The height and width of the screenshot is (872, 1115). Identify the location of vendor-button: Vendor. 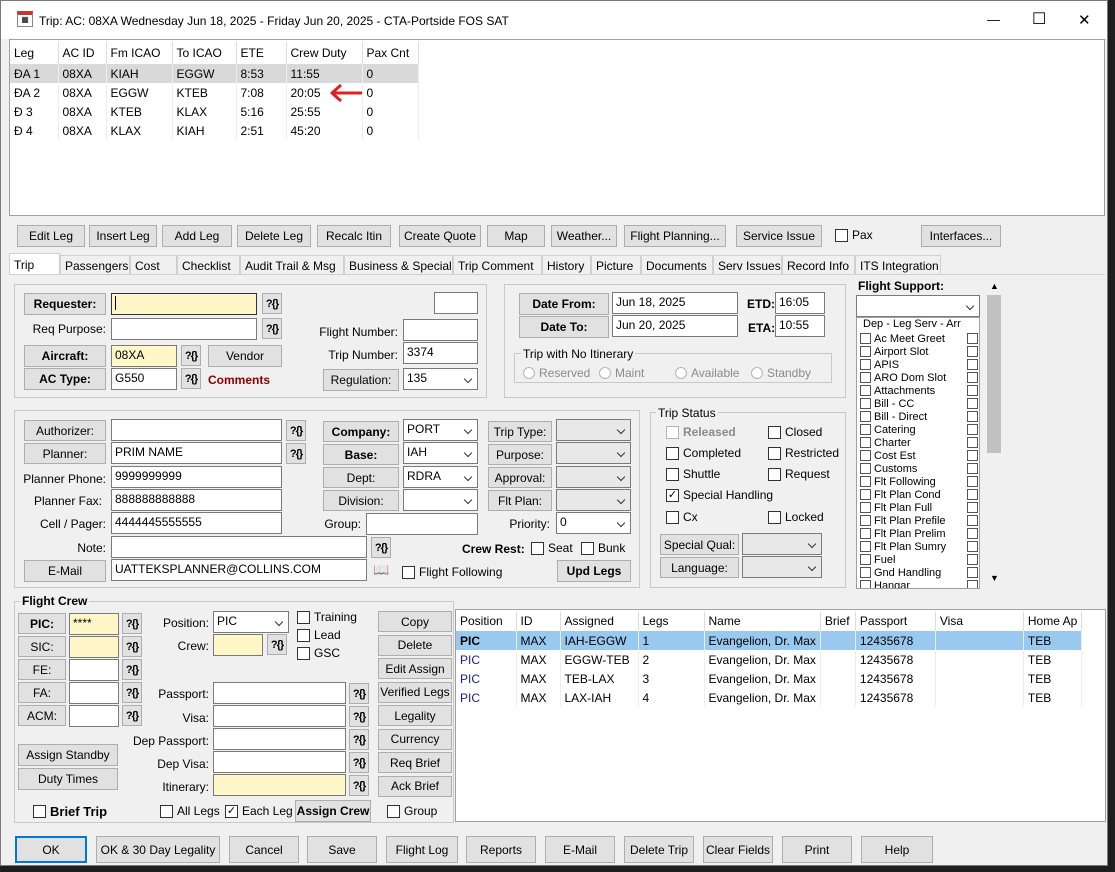
(245, 356).